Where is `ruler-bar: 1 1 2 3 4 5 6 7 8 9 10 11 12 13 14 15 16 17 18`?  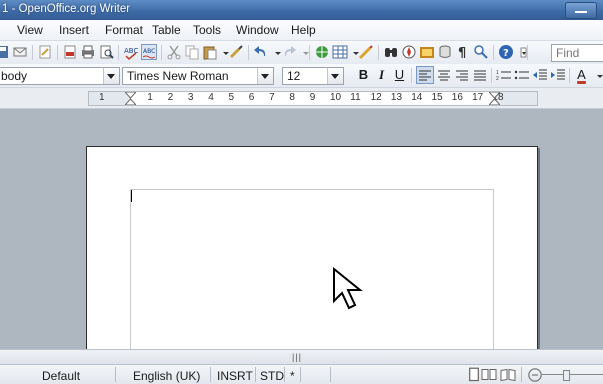 ruler-bar: 1 1 2 3 4 5 6 7 8 9 10 11 12 13 14 15 16 17 18 is located at coordinates (301, 98).